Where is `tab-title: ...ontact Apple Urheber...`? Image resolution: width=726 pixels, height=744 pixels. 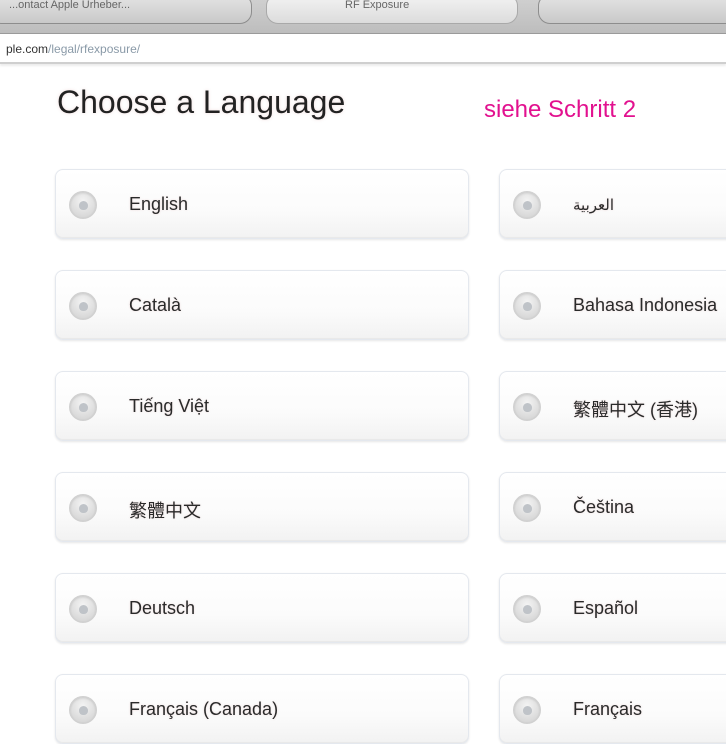
tab-title: ...ontact Apple Urheber... is located at coordinates (70, 5).